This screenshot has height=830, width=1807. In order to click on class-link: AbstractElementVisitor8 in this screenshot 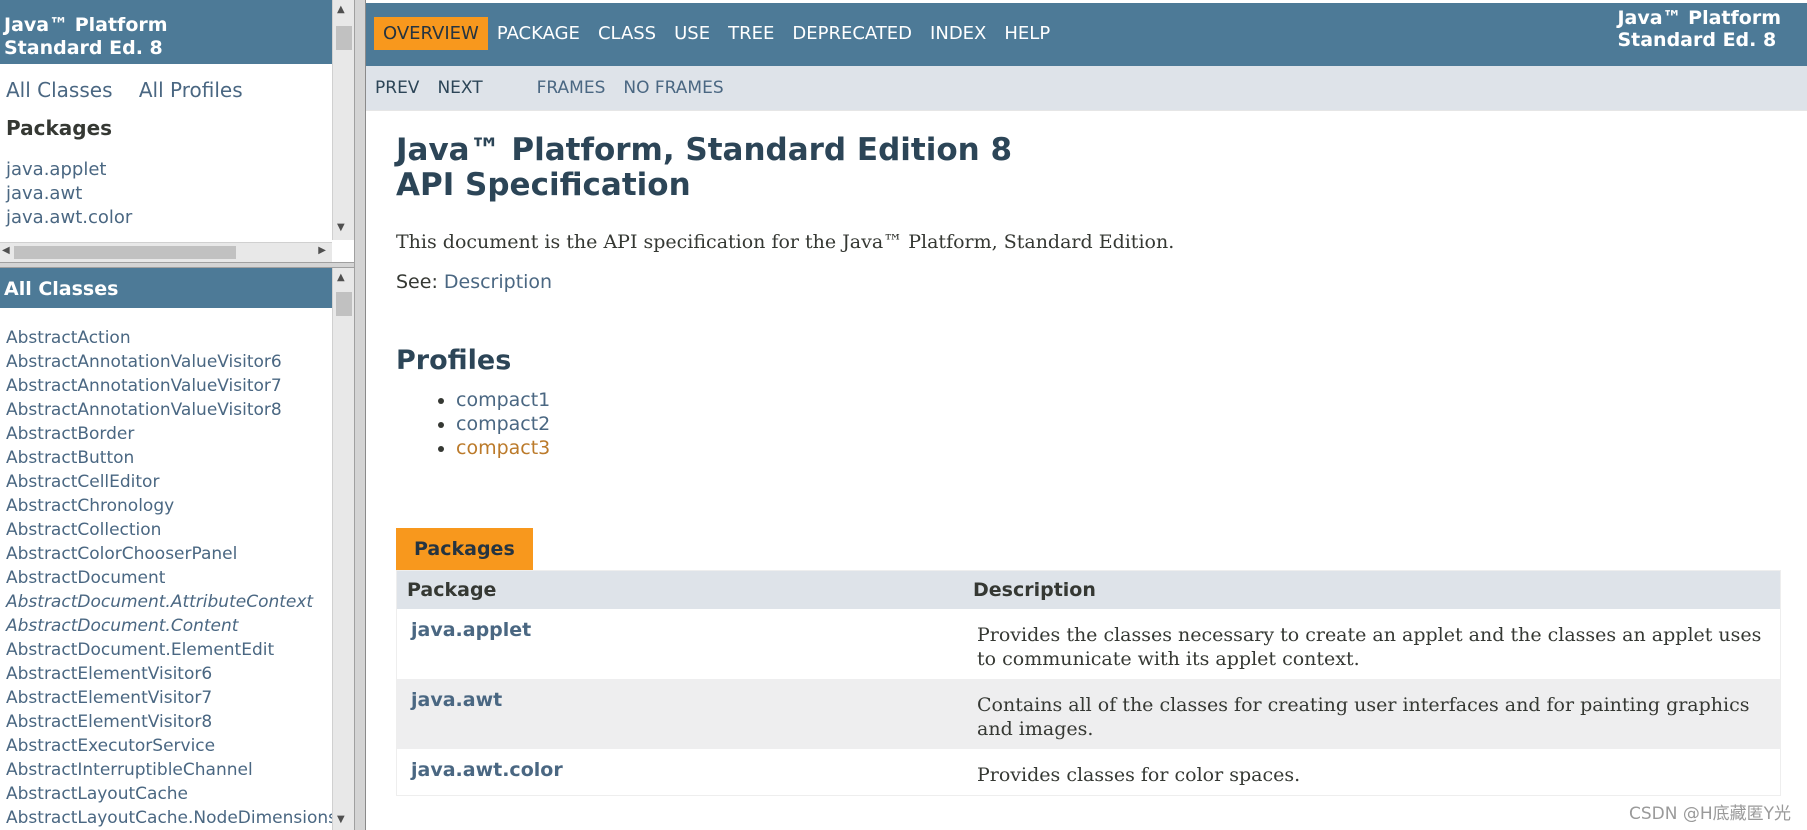, I will do `click(177, 722)`.